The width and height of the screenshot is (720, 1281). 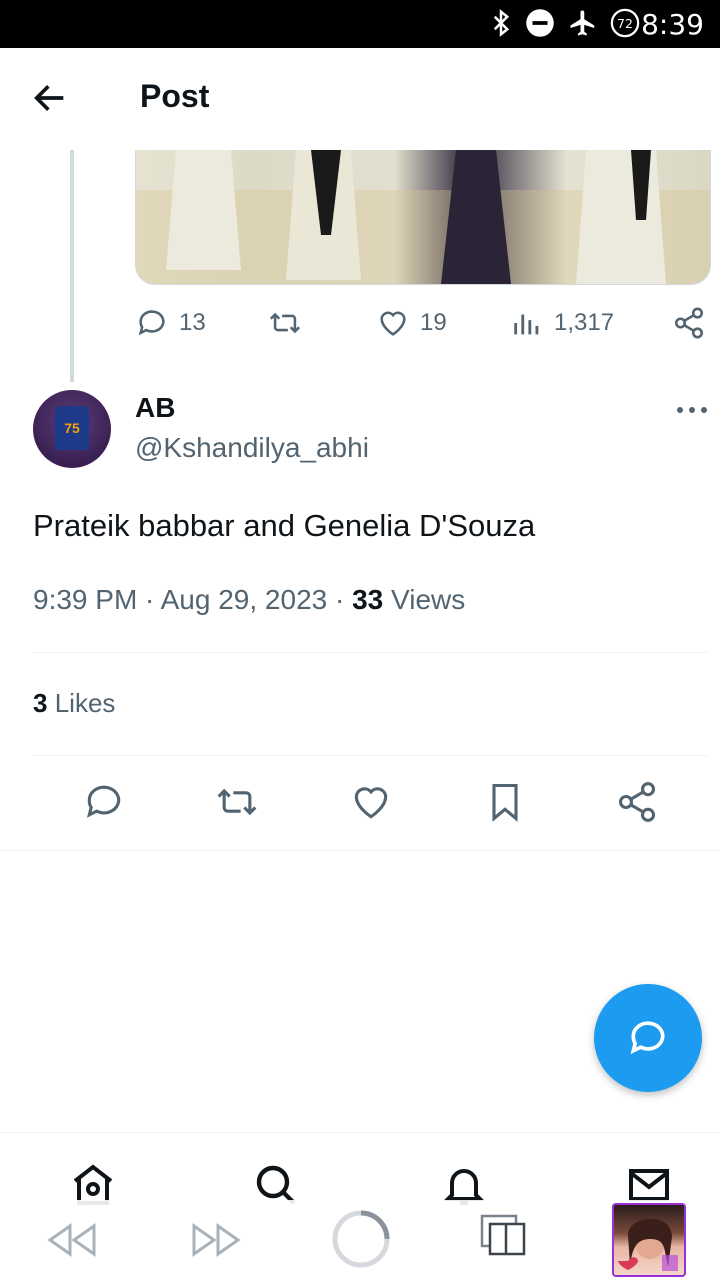 What do you see at coordinates (692, 410) in the screenshot?
I see `more-icon` at bounding box center [692, 410].